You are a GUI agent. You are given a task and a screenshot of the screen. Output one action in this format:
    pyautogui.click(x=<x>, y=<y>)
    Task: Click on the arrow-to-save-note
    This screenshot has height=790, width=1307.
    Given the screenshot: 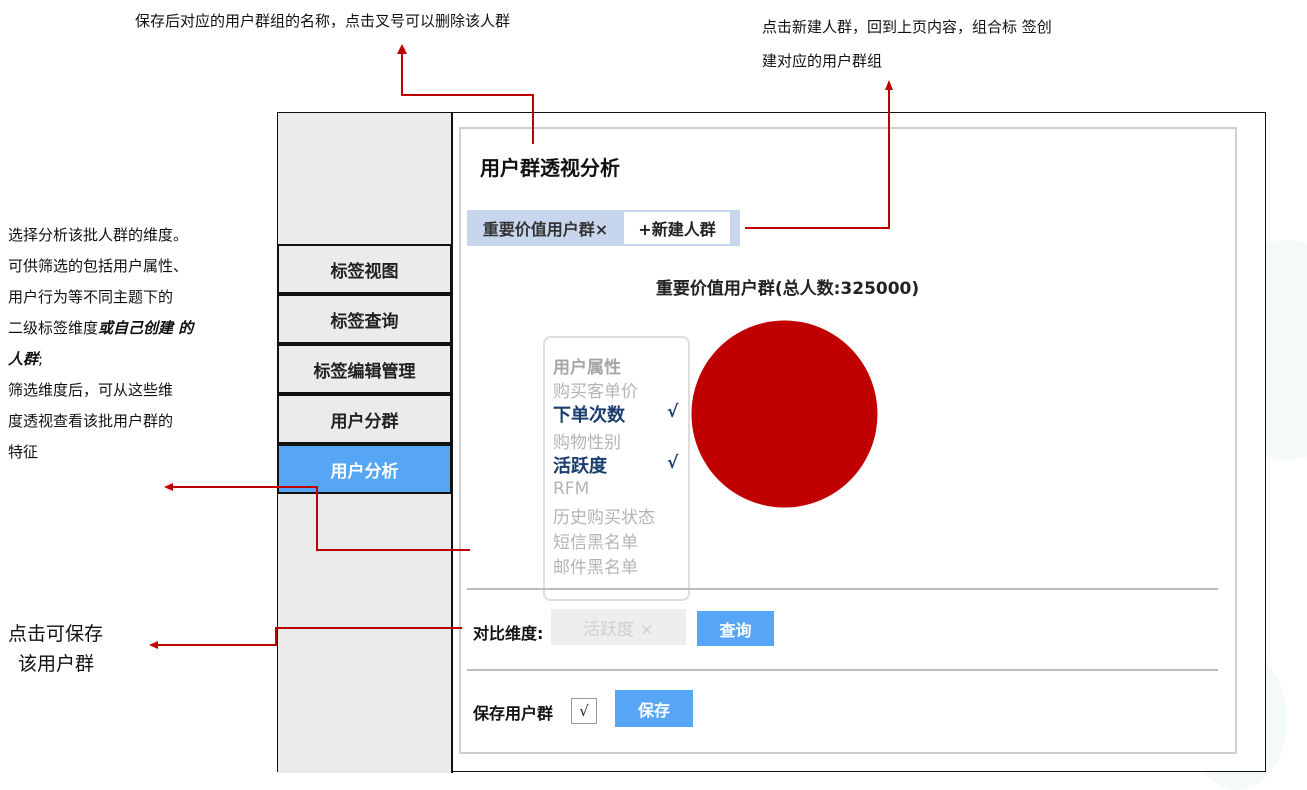 What is the action you would take?
    pyautogui.click(x=309, y=636)
    